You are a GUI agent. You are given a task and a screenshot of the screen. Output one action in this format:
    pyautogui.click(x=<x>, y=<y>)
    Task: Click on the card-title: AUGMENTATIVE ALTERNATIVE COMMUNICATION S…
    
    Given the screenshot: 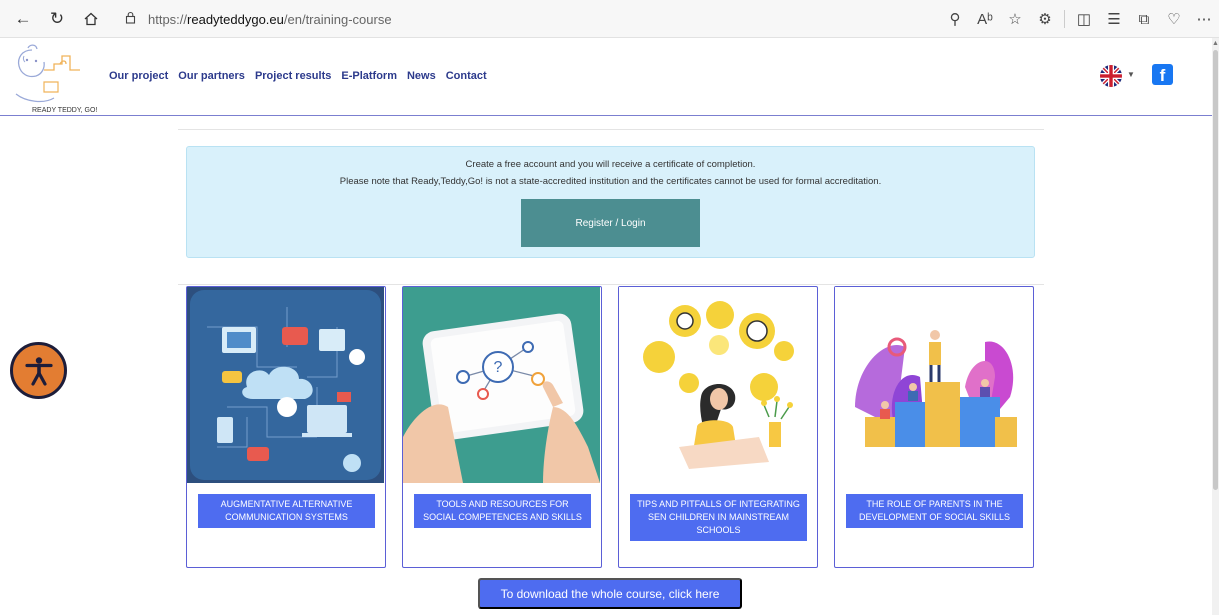 What is the action you would take?
    pyautogui.click(x=286, y=511)
    